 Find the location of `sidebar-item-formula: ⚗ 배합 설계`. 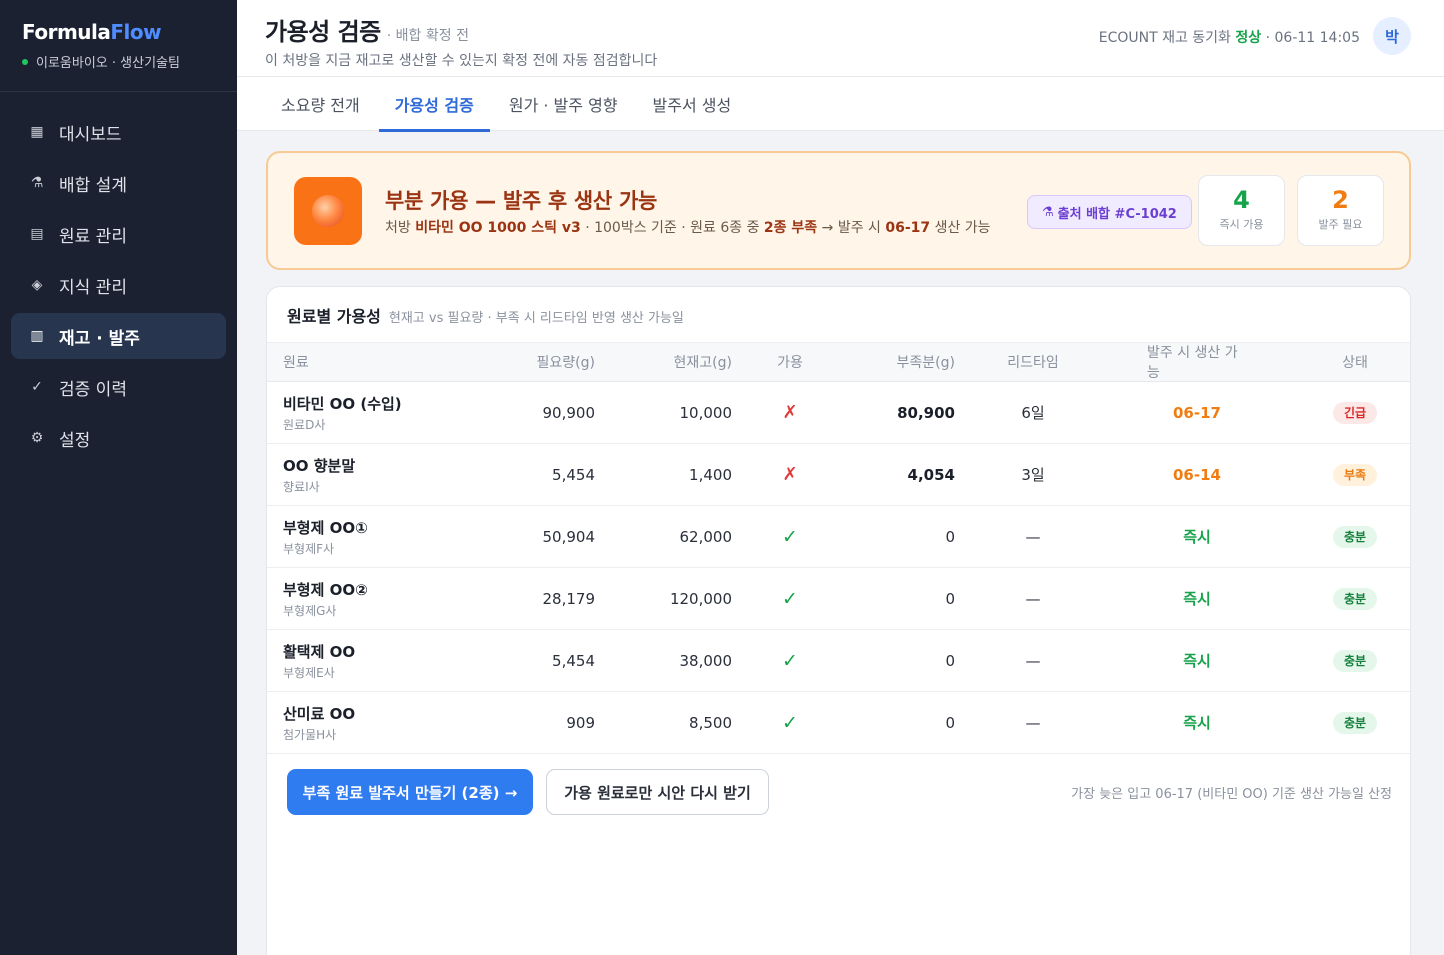

sidebar-item-formula: ⚗ 배합 설계 is located at coordinates (118, 183).